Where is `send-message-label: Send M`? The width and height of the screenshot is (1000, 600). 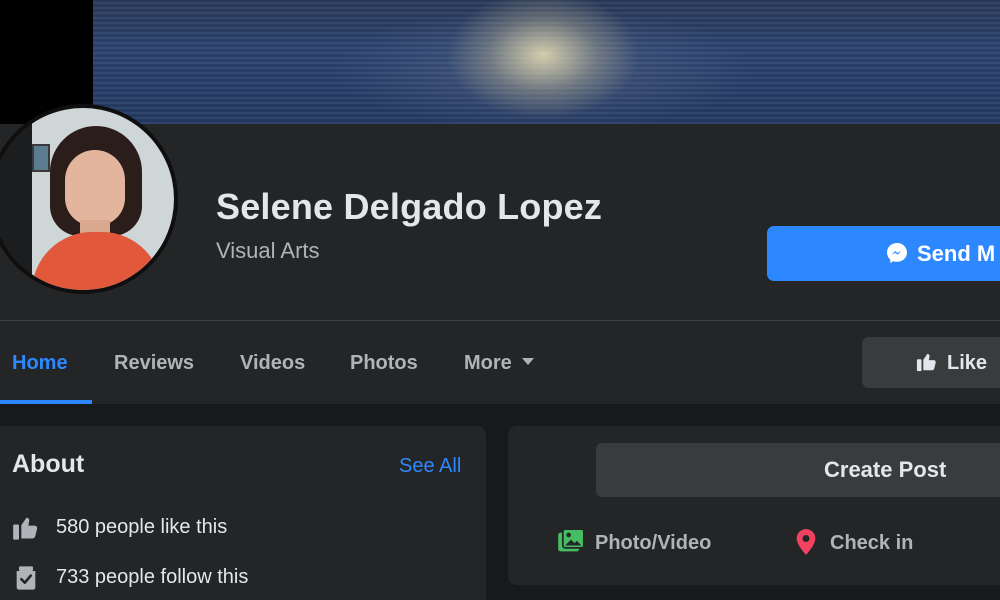
send-message-label: Send M is located at coordinates (956, 253).